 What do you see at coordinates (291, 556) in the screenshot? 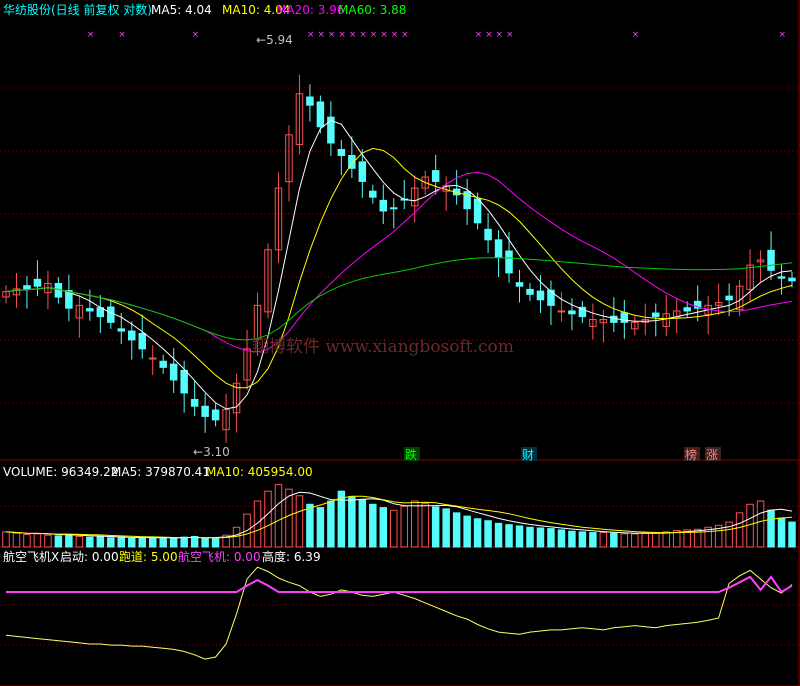
I see `readout-height: 高度: 6.39` at bounding box center [291, 556].